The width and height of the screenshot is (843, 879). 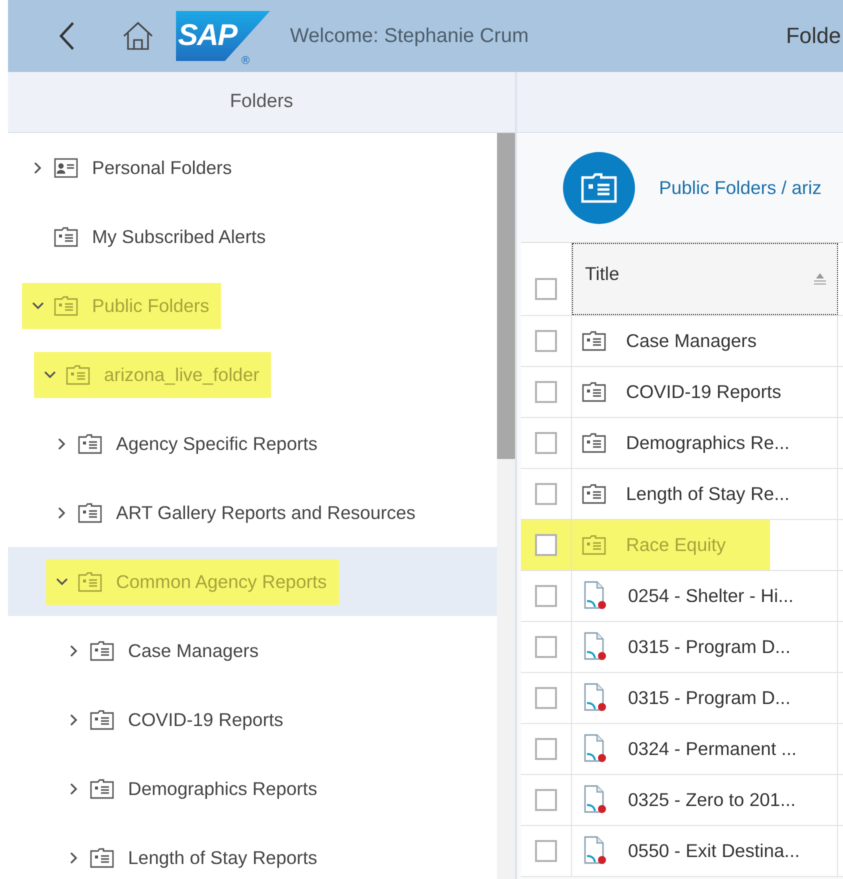 What do you see at coordinates (676, 545) in the screenshot?
I see `table-cell: Race Equity` at bounding box center [676, 545].